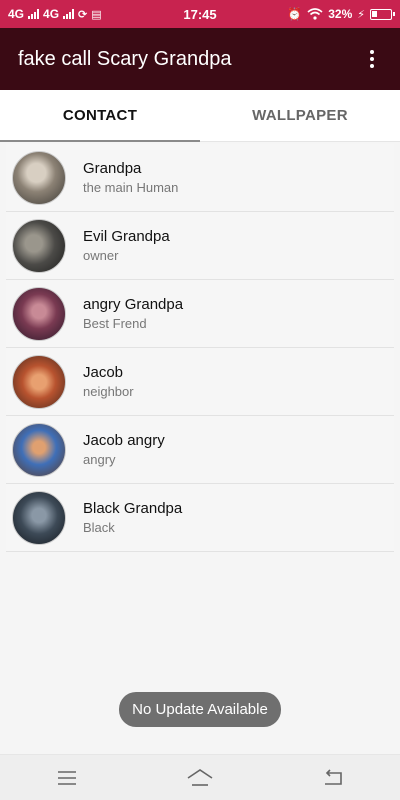 The height and width of the screenshot is (800, 400). What do you see at coordinates (112, 168) in the screenshot?
I see `contact-name: Grandpa` at bounding box center [112, 168].